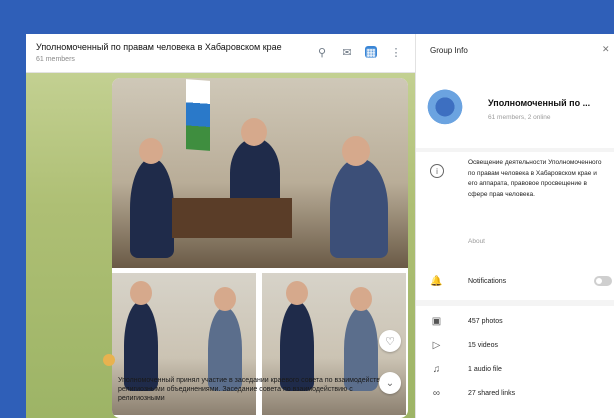 The height and width of the screenshot is (418, 614). Describe the element at coordinates (487, 281) in the screenshot. I see `notifications-label: Notifications` at that location.